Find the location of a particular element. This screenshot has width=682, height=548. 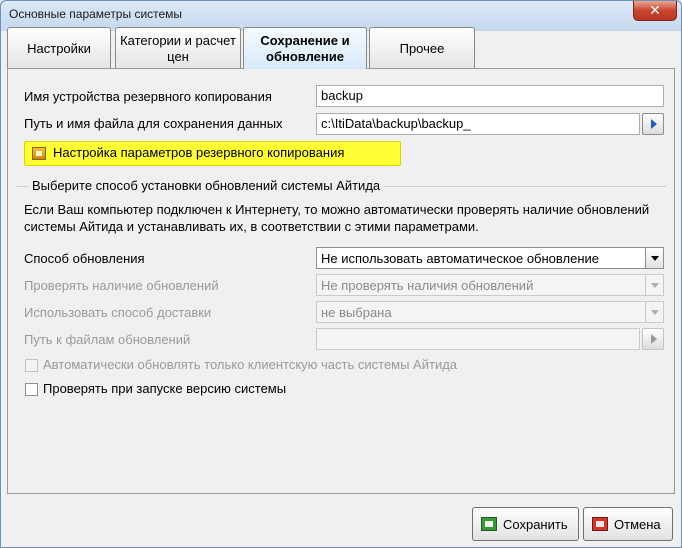

save-icon is located at coordinates (489, 524).